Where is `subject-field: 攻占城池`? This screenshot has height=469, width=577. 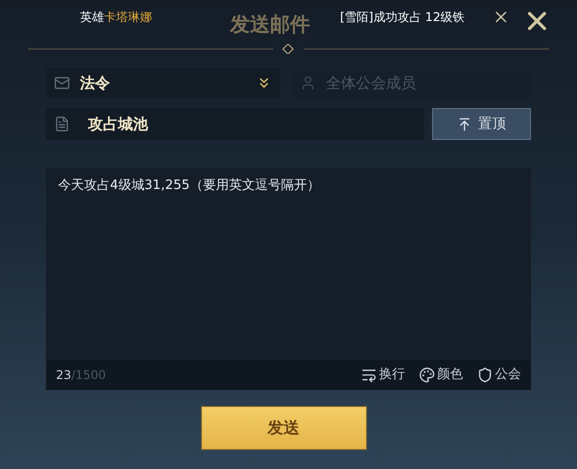
subject-field: 攻占城池 is located at coordinates (235, 124).